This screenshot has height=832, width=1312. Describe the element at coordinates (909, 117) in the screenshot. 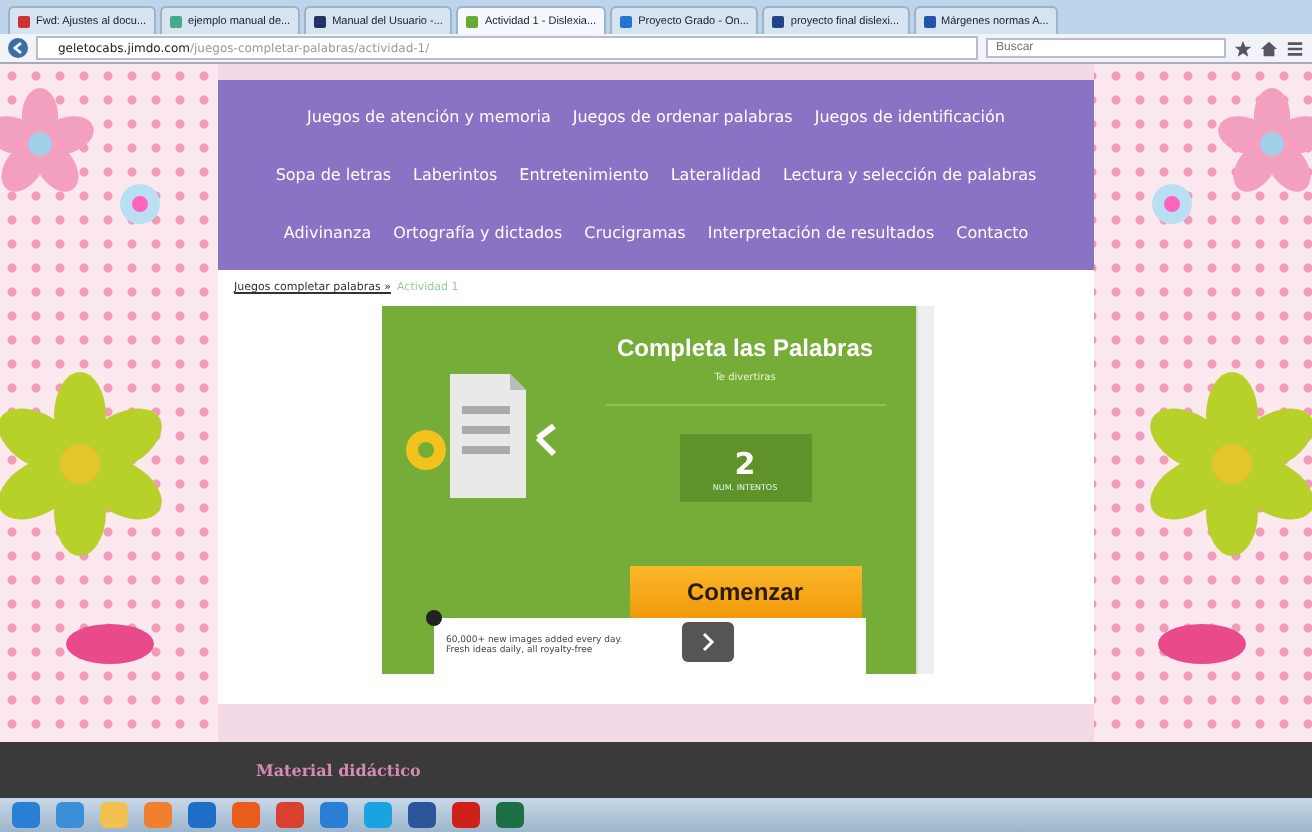

I see `nav-link: Juegos de identificación` at that location.